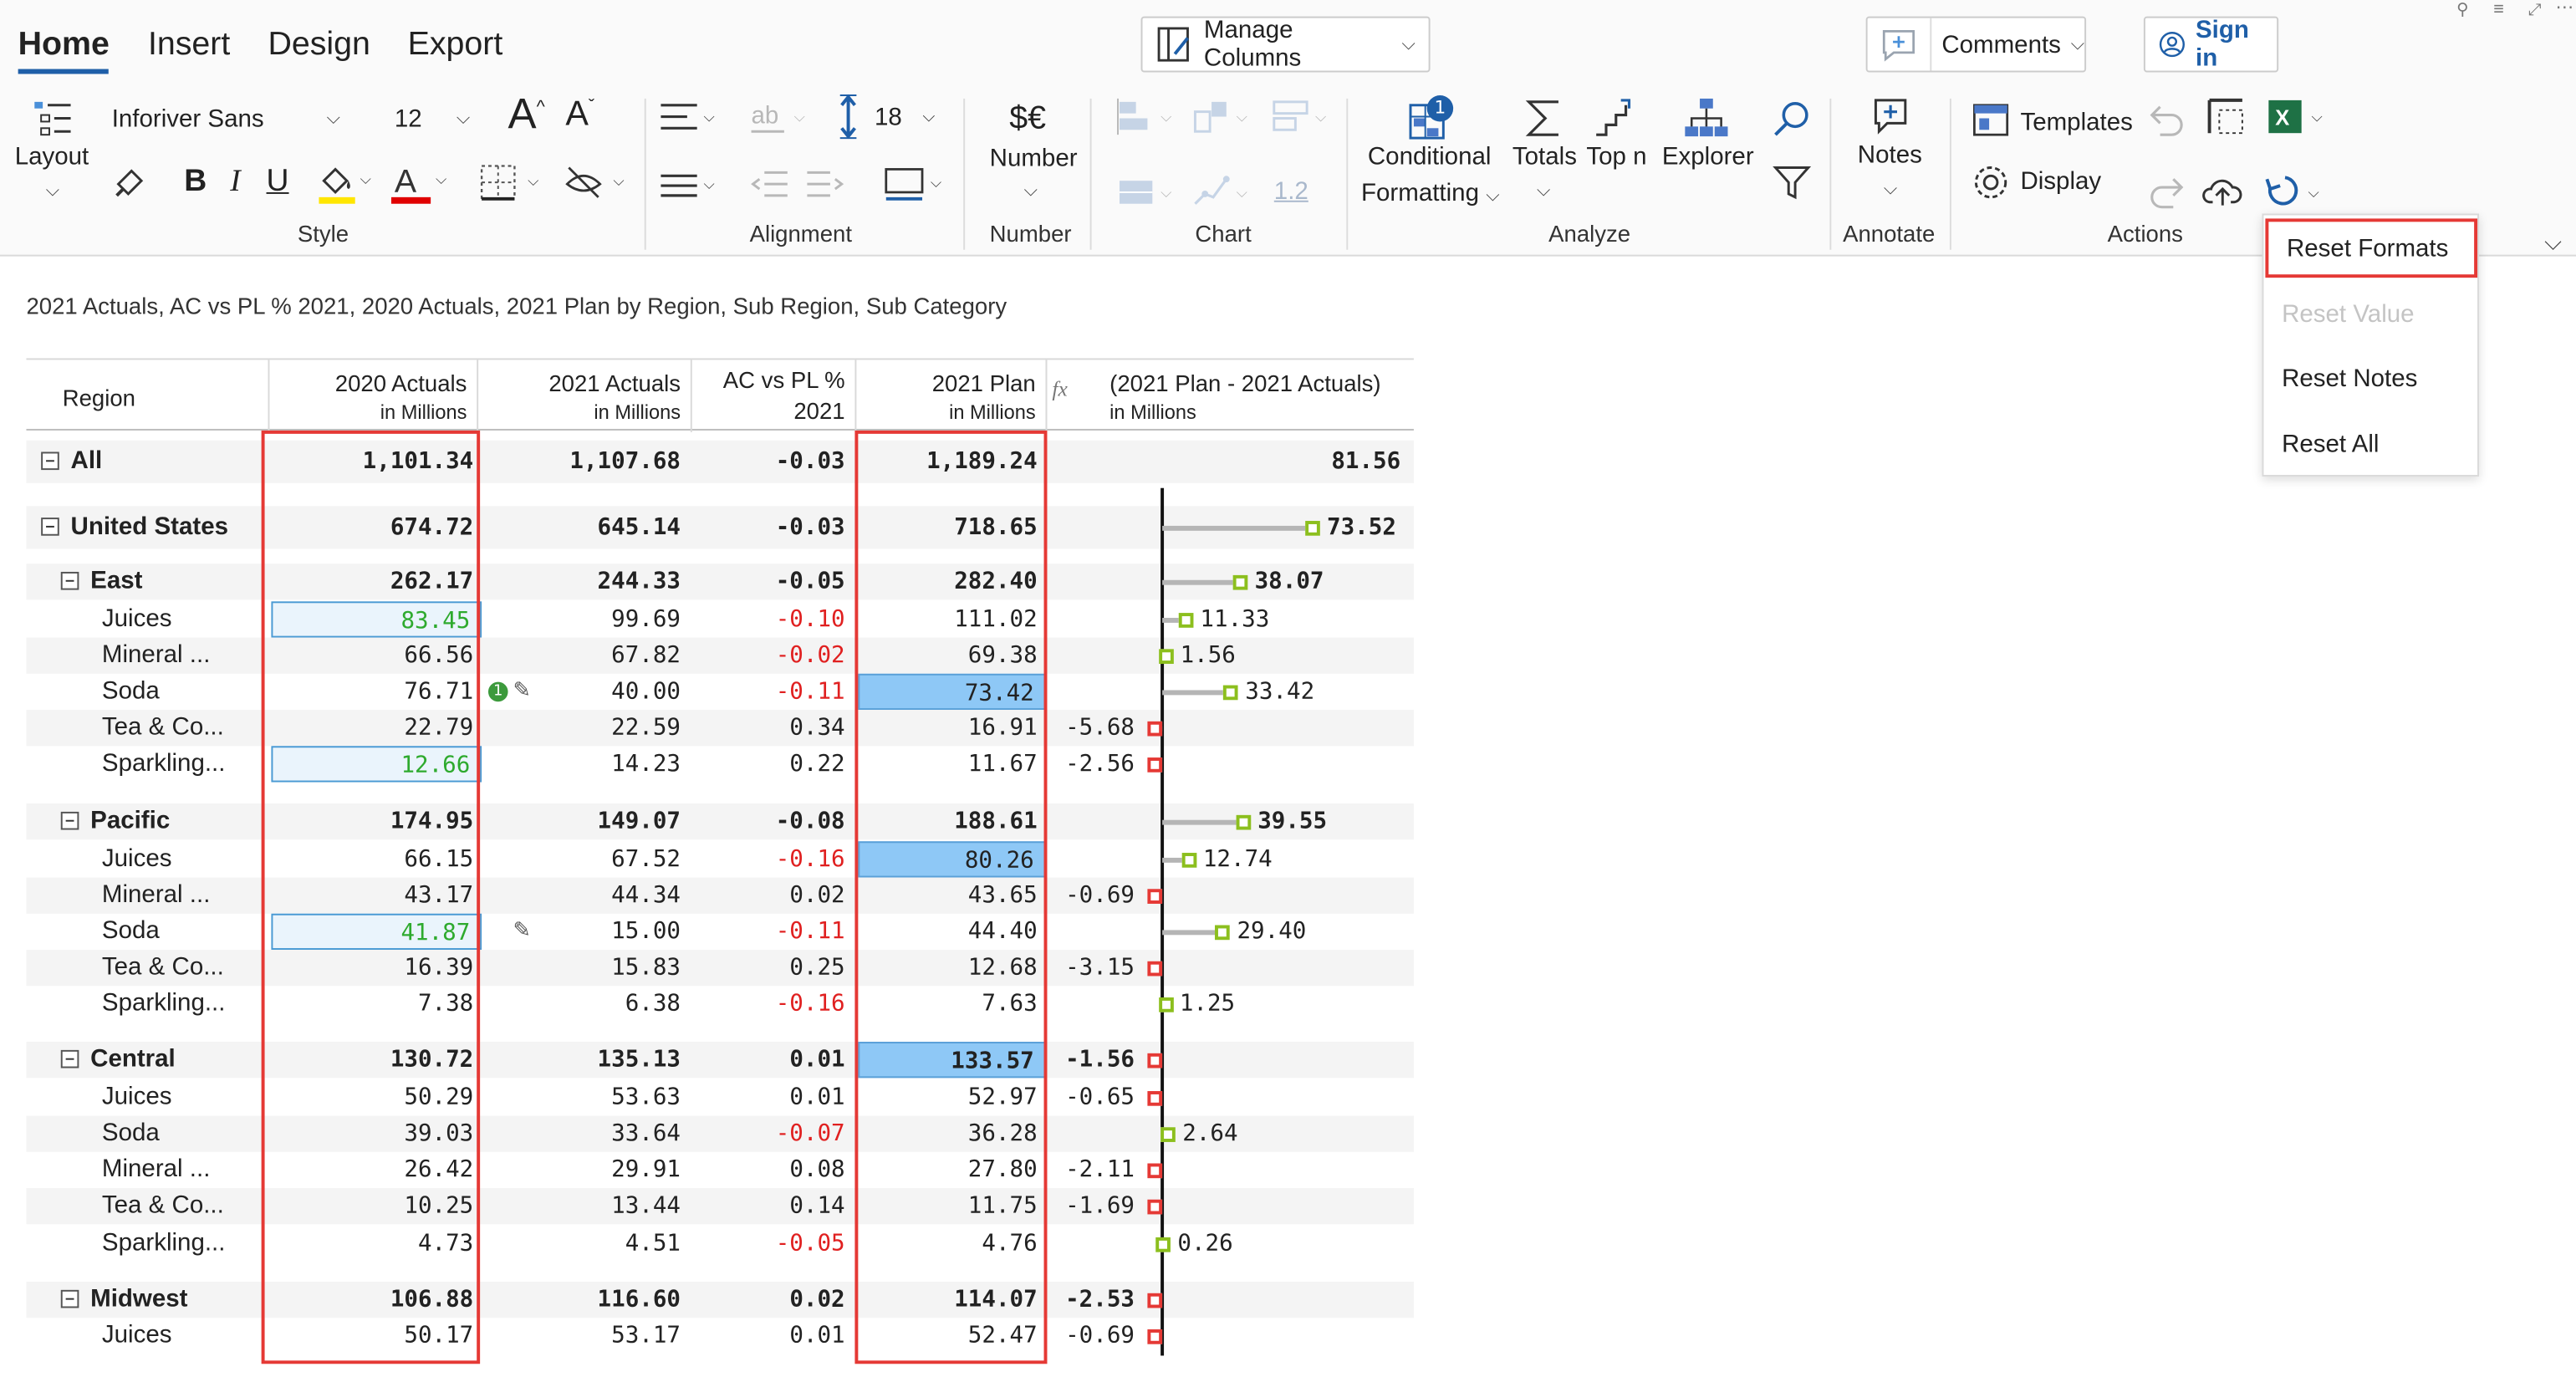 The height and width of the screenshot is (1377, 2576). What do you see at coordinates (1262, 396) in the screenshot?
I see `header-plan-minus-actuals: (2021 Plan - 2021 Actuals) in Millions` at bounding box center [1262, 396].